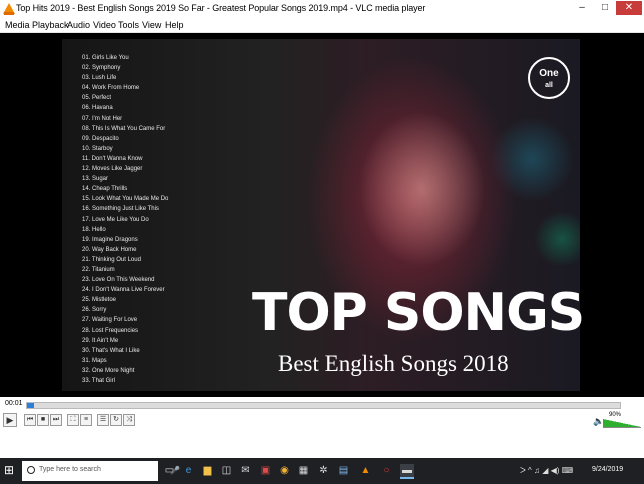 Image resolution: width=644 pixels, height=484 pixels. I want to click on song-list-item: 22. Titanium, so click(98, 269).